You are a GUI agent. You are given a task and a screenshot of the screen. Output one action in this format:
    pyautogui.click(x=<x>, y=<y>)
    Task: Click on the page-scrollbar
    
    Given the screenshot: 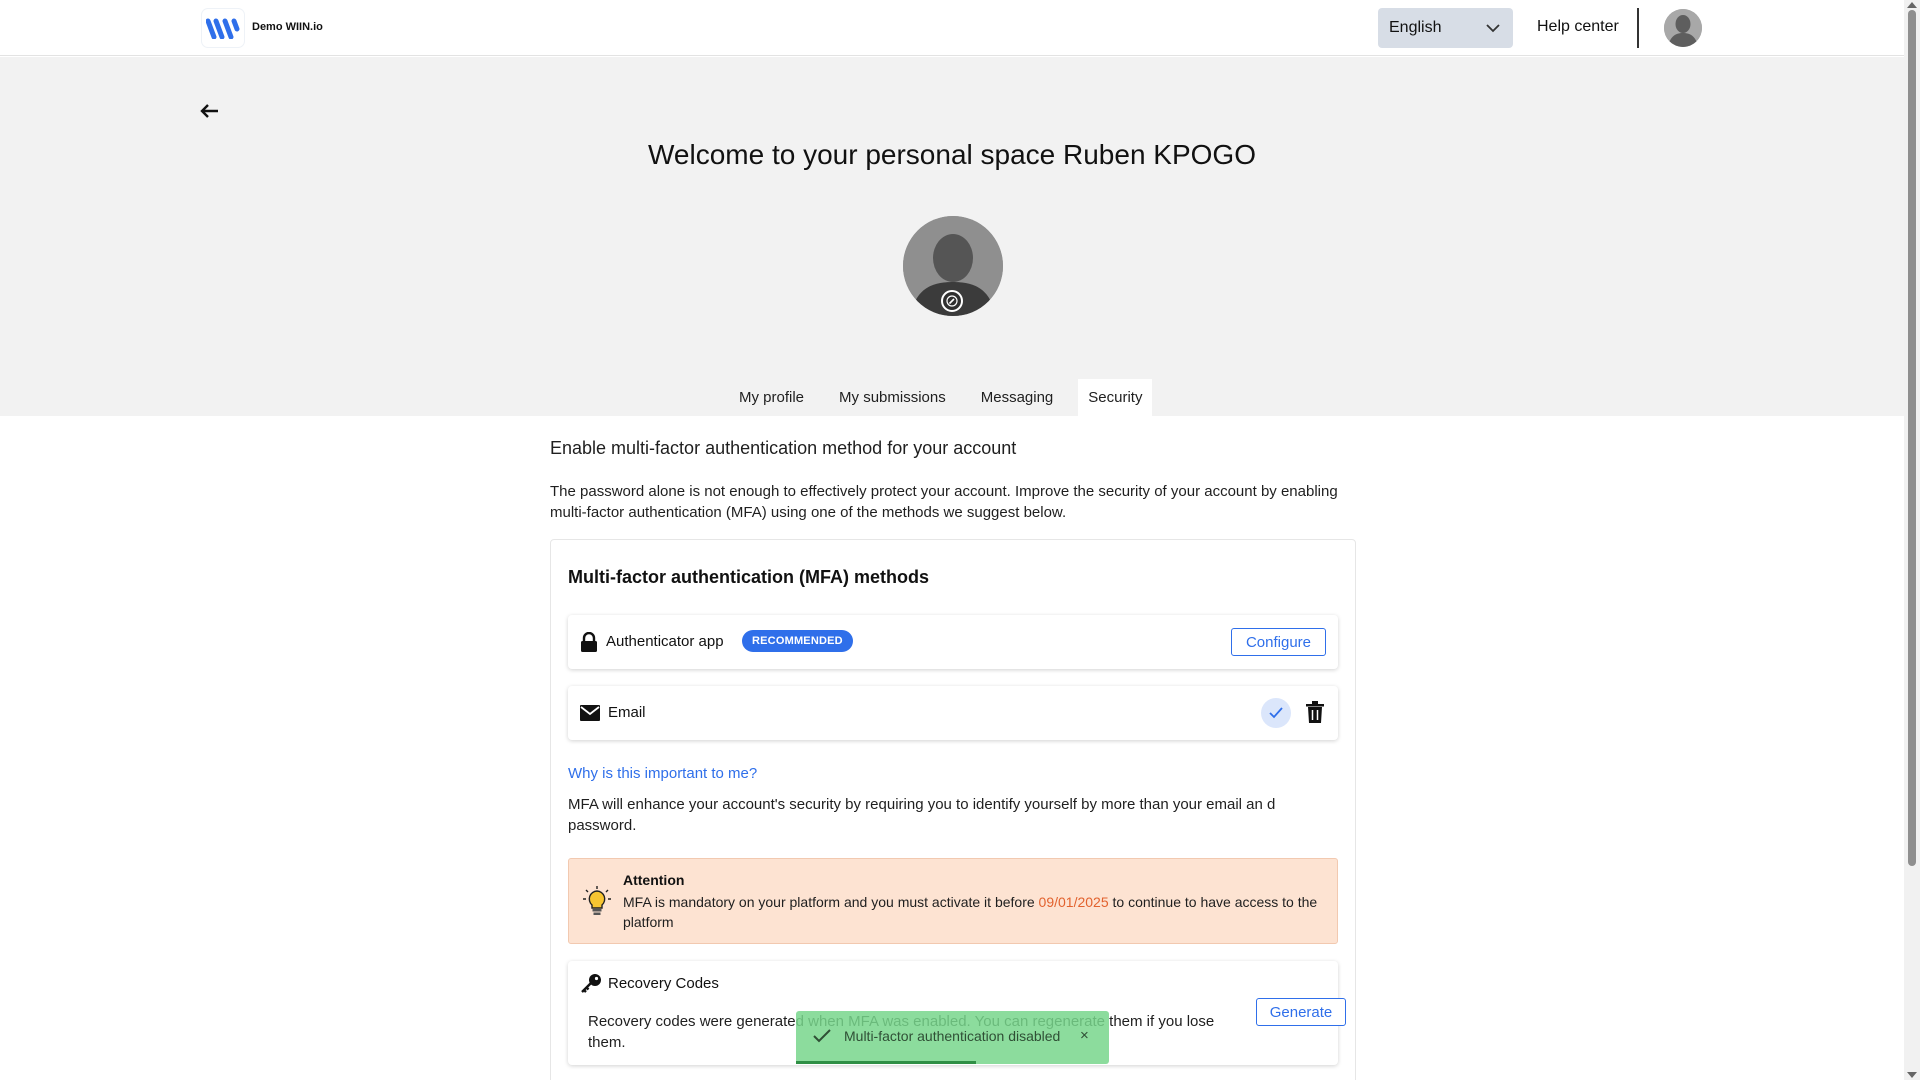 What is the action you would take?
    pyautogui.click(x=1912, y=540)
    